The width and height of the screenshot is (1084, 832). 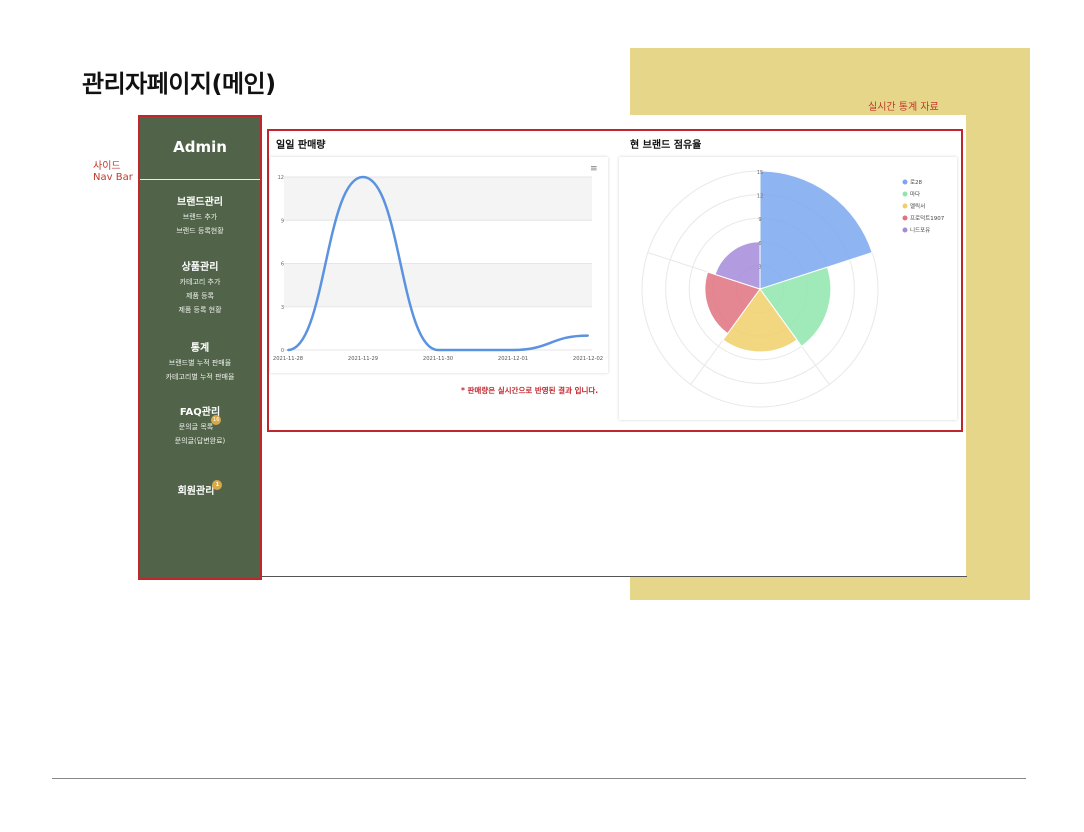 What do you see at coordinates (594, 169) in the screenshot?
I see `chart-menu-icon: ≡` at bounding box center [594, 169].